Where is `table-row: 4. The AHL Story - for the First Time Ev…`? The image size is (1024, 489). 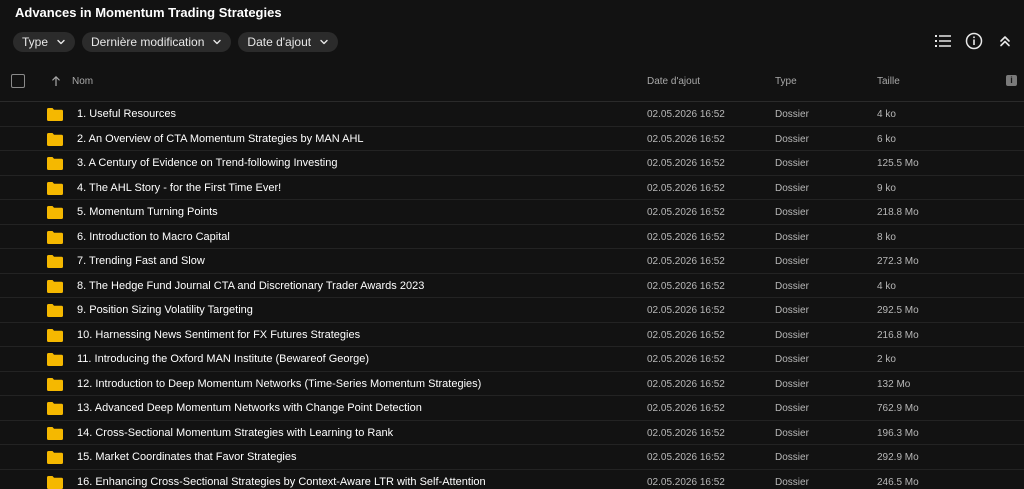 table-row: 4. The AHL Story - for the First Time Ev… is located at coordinates (512, 188).